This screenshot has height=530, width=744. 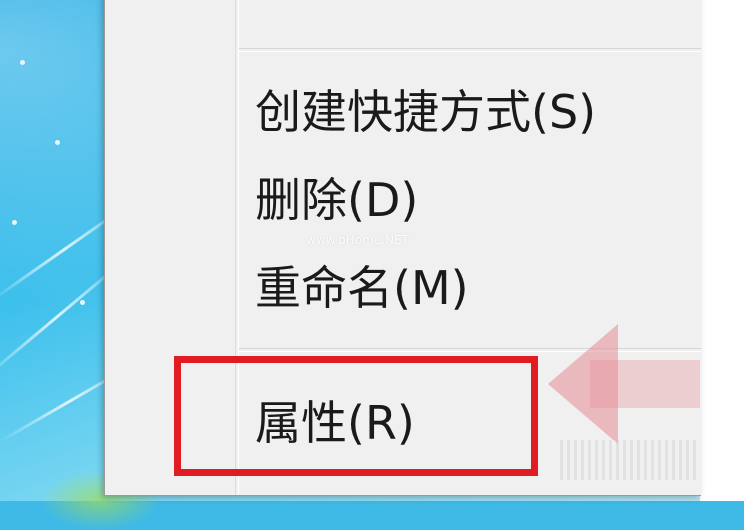 What do you see at coordinates (583, 384) in the screenshot?
I see `mouse-pointer-icon` at bounding box center [583, 384].